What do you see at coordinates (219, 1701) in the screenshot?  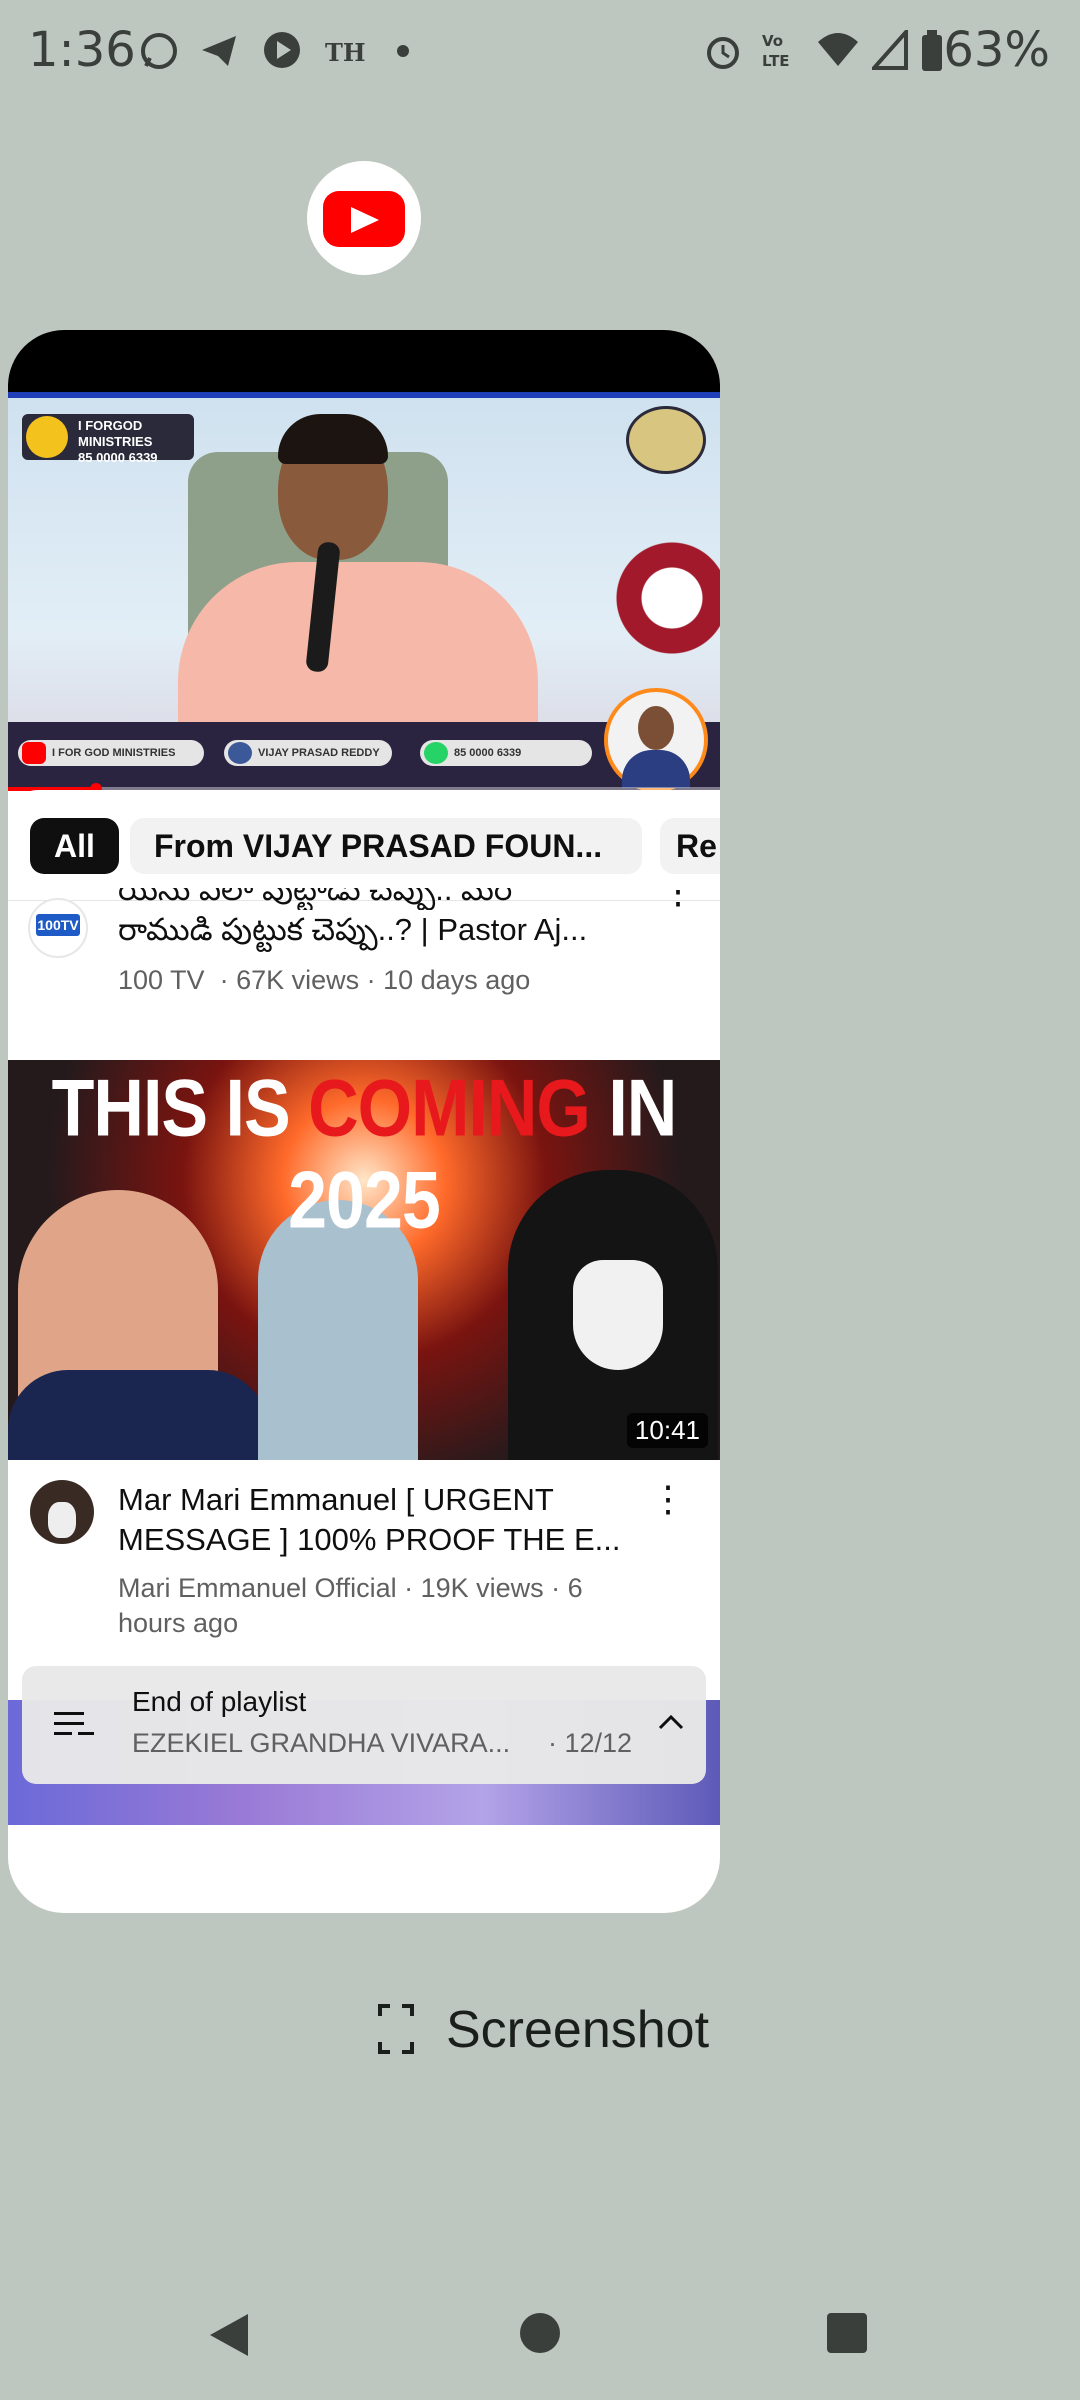 I see `playlist-status: End of playlist` at bounding box center [219, 1701].